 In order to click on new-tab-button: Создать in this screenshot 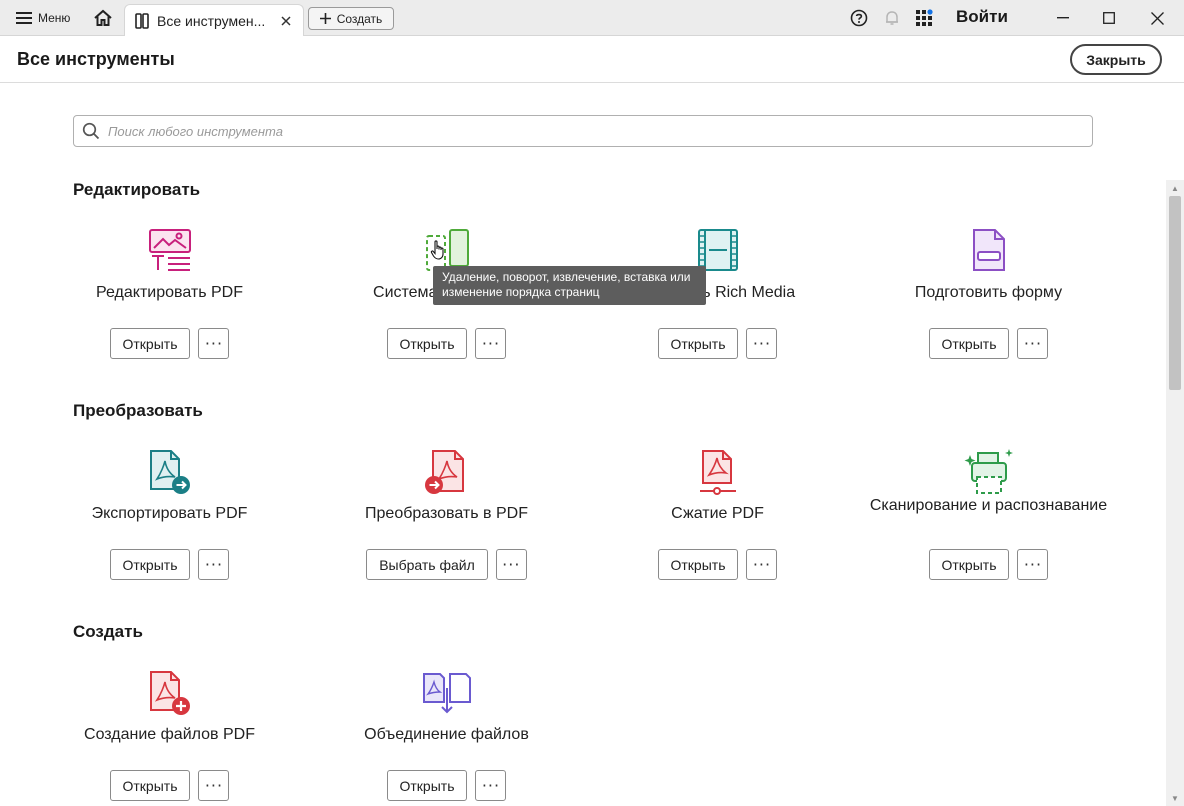, I will do `click(351, 18)`.